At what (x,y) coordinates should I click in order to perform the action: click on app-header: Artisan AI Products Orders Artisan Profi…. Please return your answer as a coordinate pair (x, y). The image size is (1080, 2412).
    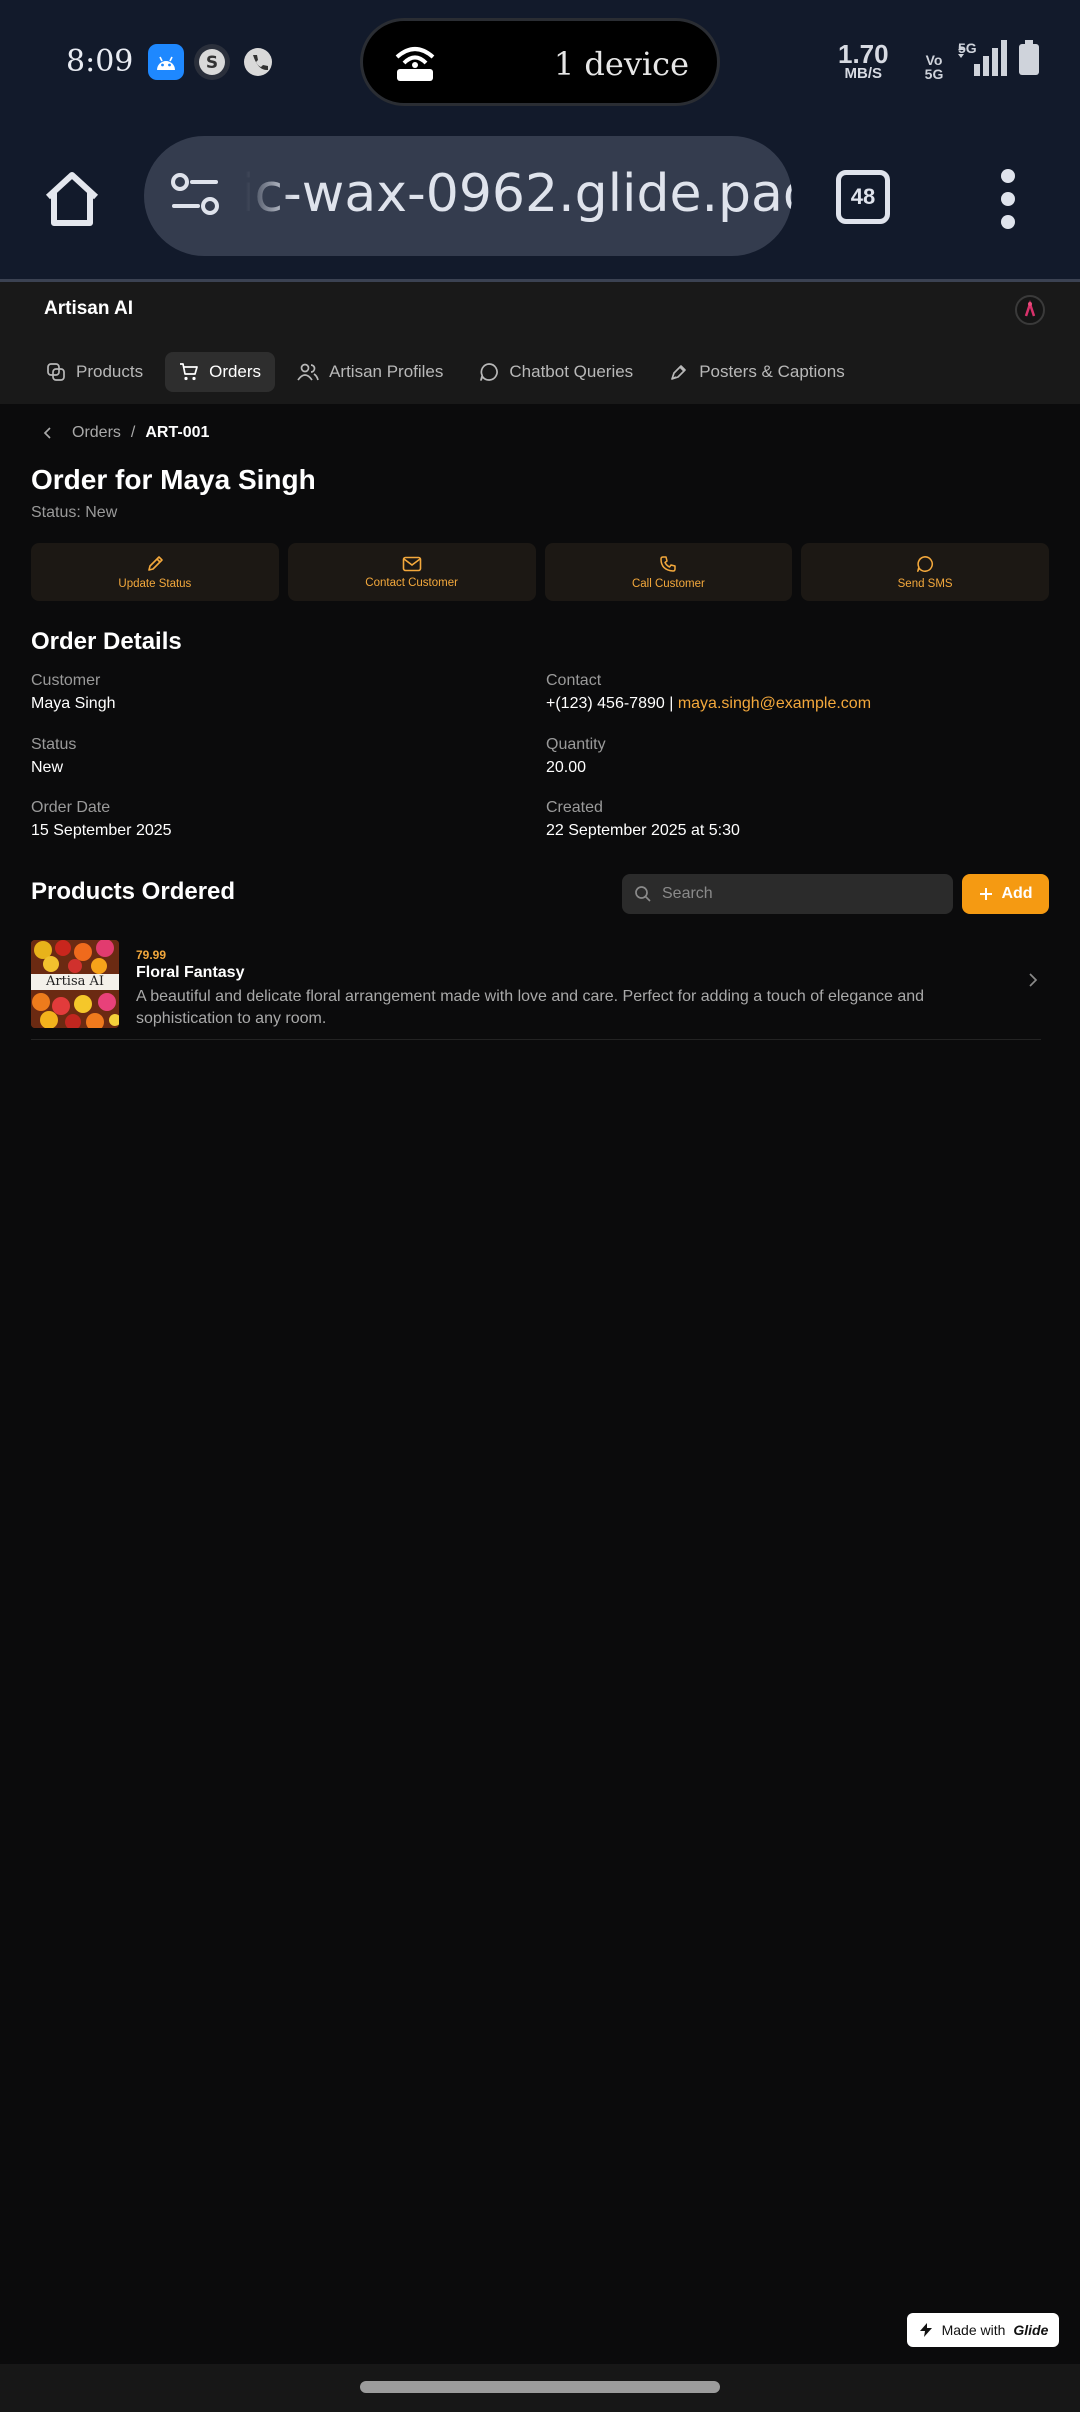
    Looking at the image, I should click on (540, 343).